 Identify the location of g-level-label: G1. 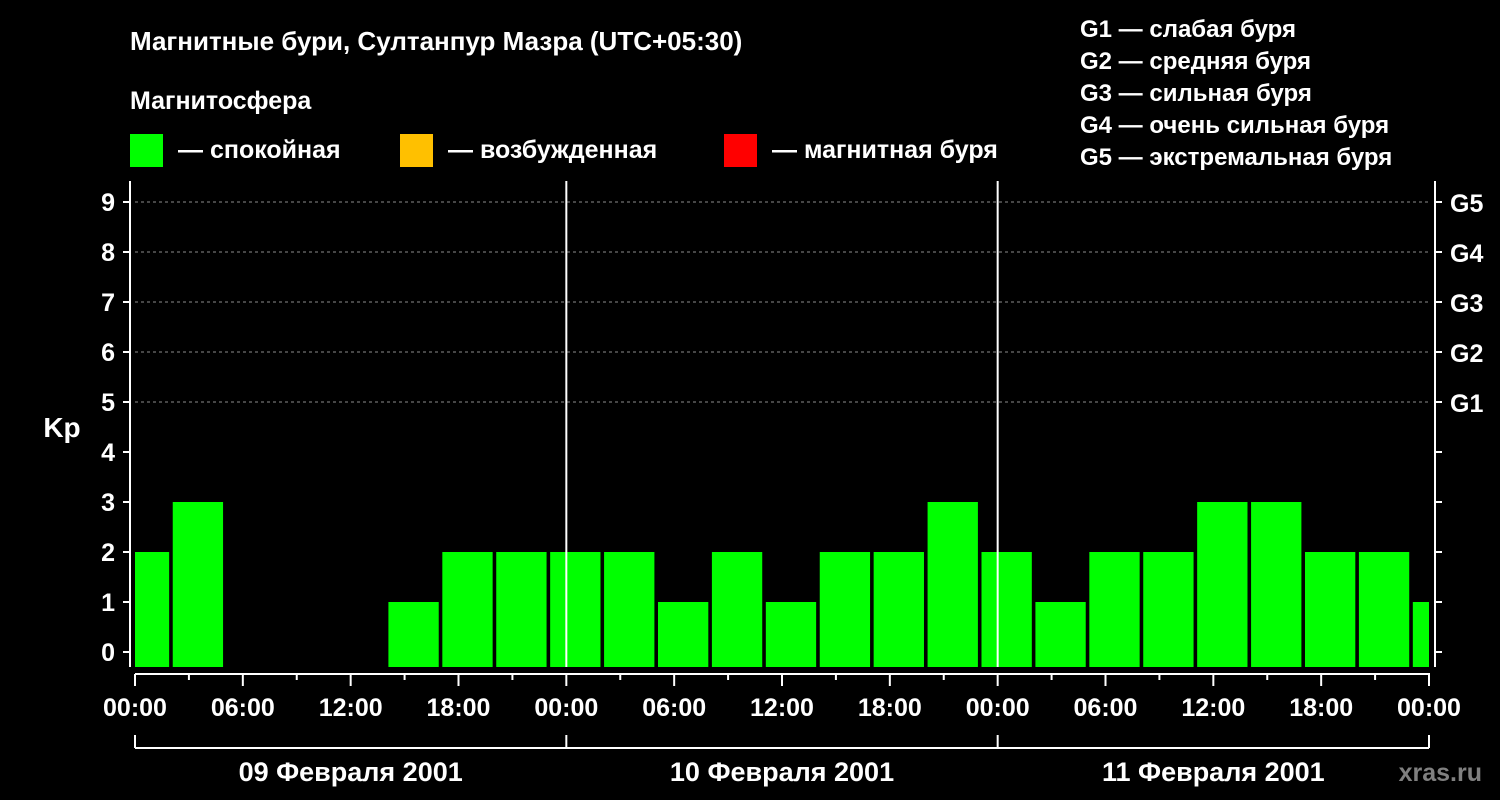
(1466, 404).